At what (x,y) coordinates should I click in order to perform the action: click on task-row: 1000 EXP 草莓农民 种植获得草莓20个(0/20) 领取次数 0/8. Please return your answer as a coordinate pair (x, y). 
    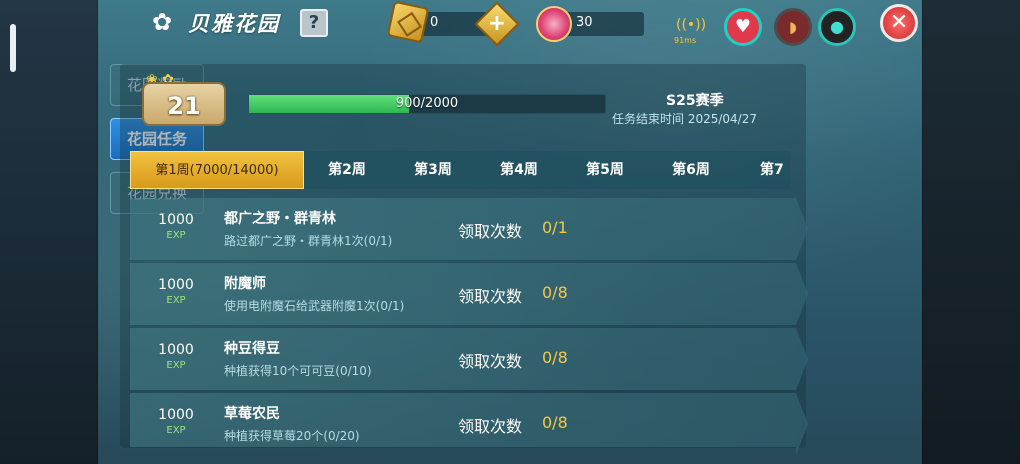
    Looking at the image, I should click on (469, 424).